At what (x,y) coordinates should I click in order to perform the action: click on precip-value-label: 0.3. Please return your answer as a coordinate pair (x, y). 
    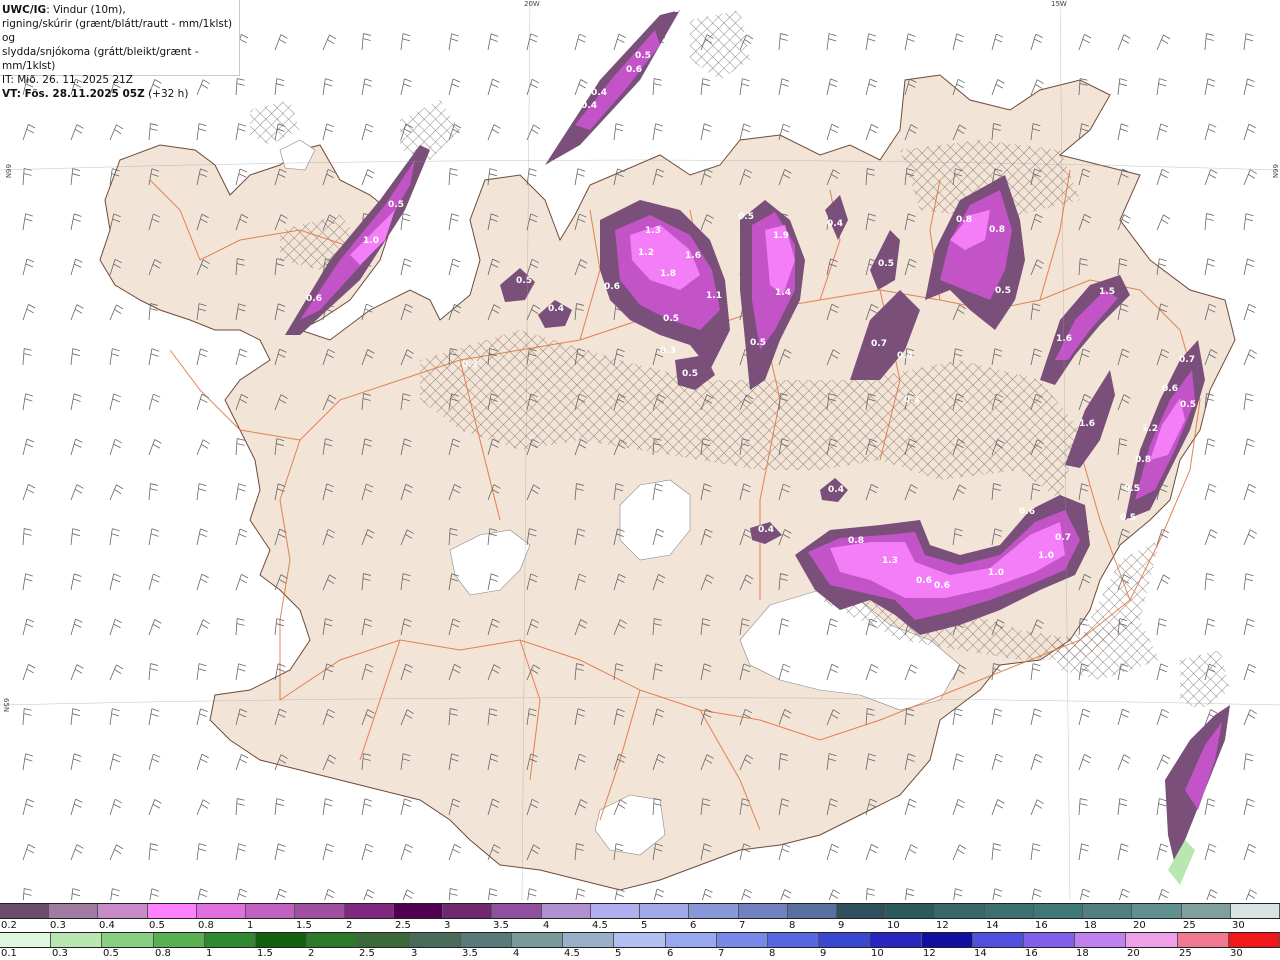
    Looking at the image, I should click on (668, 351).